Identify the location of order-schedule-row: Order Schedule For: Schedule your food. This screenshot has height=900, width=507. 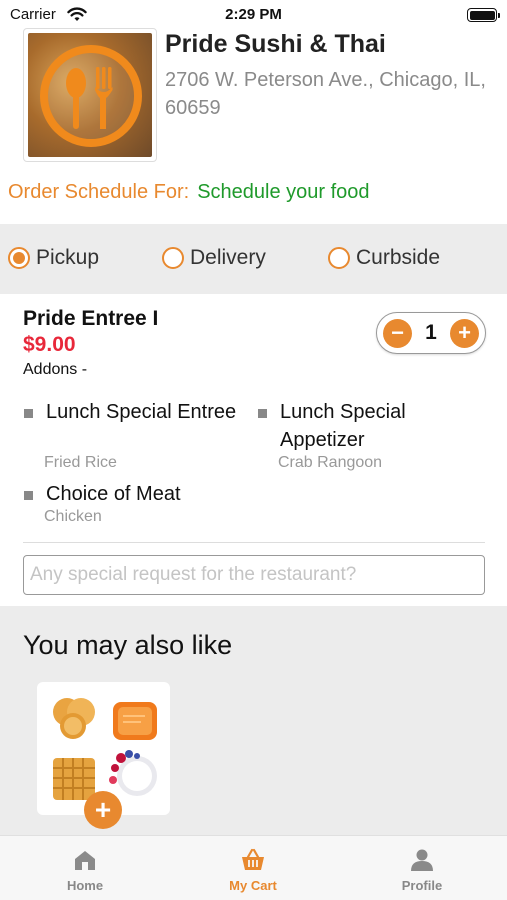
(189, 192).